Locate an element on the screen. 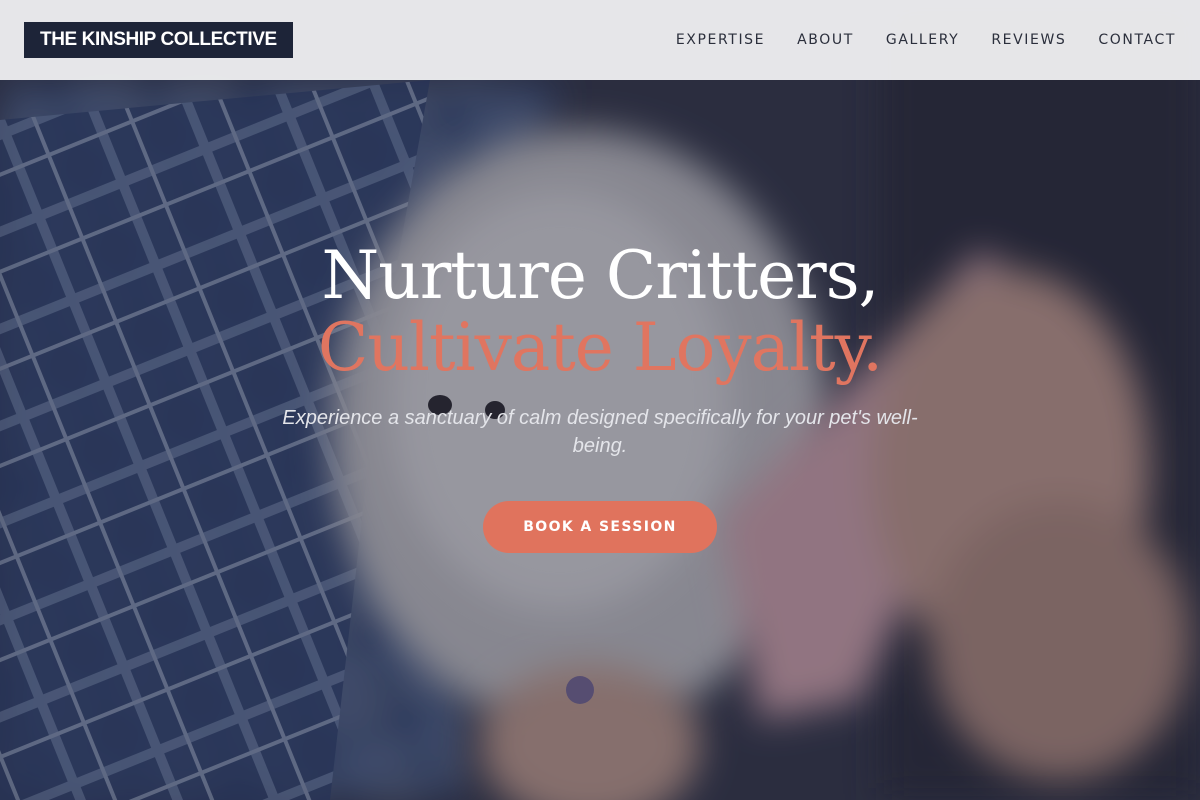 The height and width of the screenshot is (800, 1200). hero-title-line2: Cultivate Loyalty. is located at coordinates (600, 347).